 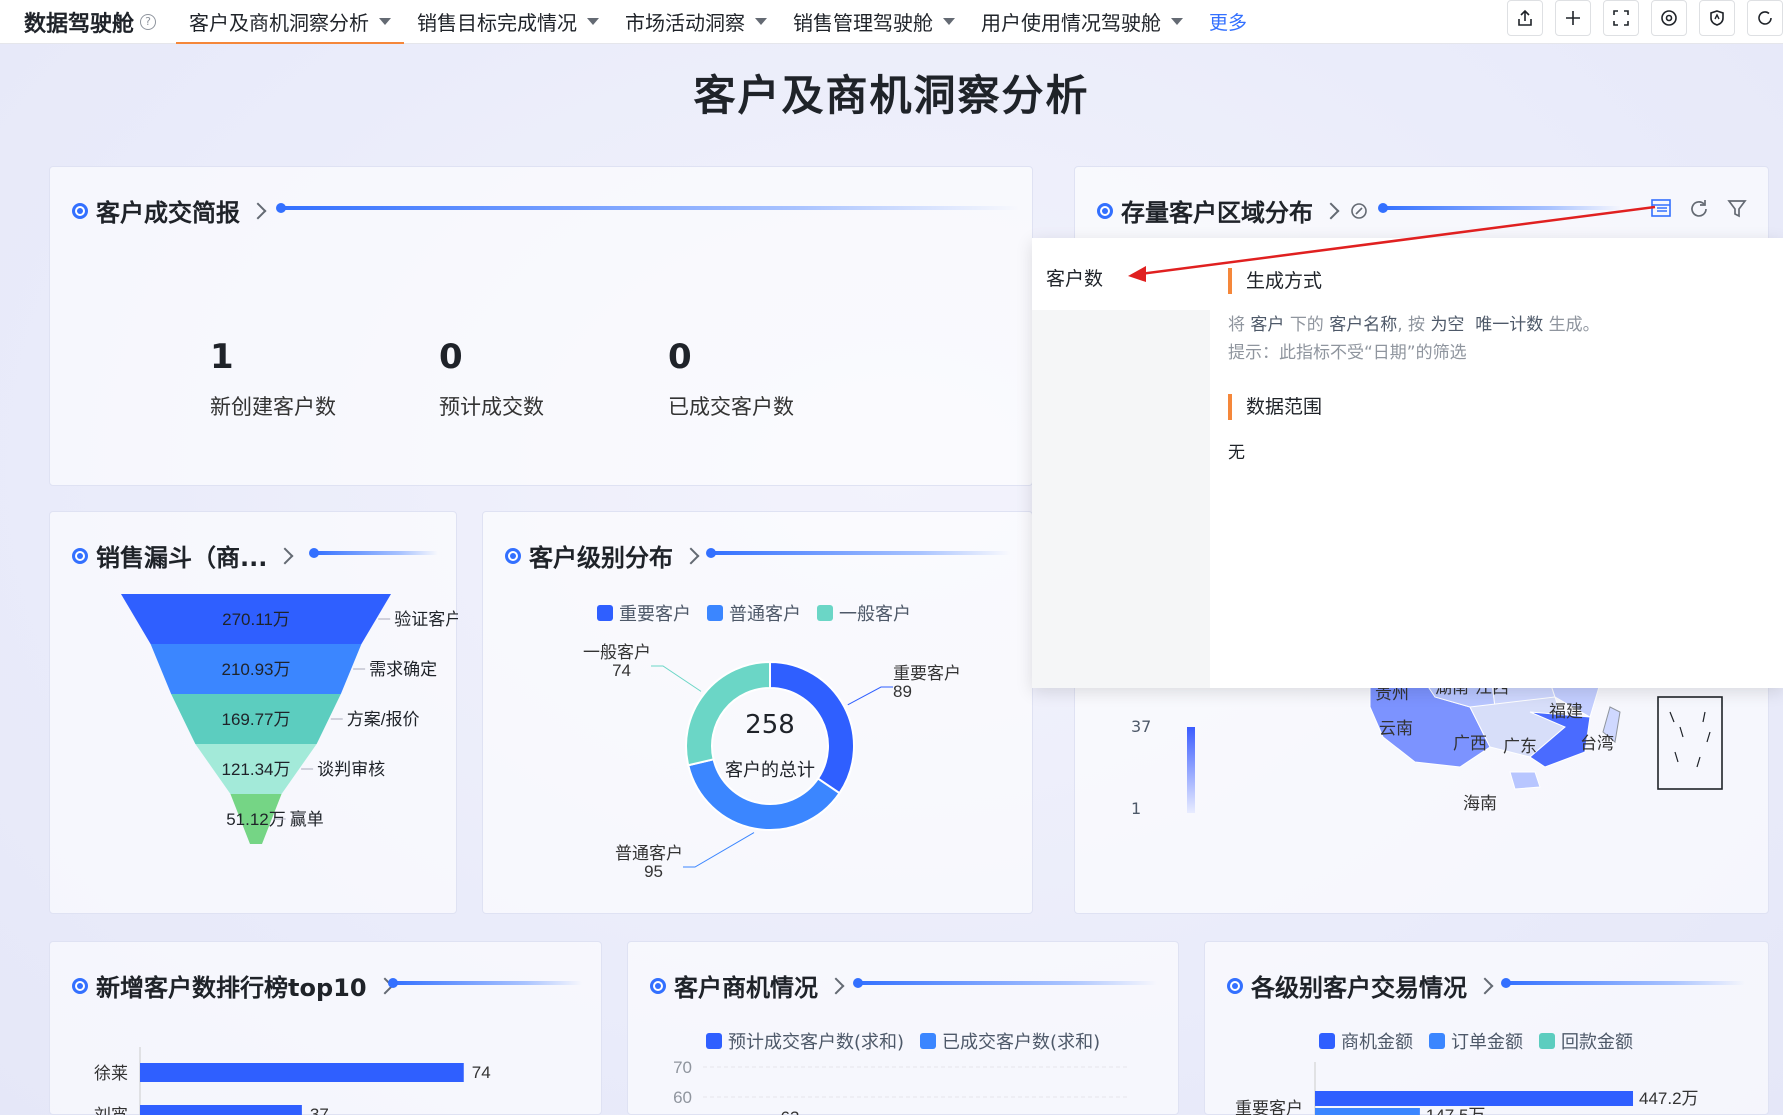 What do you see at coordinates (256, 619) in the screenshot?
I see `funnel-value-label: 270.11万` at bounding box center [256, 619].